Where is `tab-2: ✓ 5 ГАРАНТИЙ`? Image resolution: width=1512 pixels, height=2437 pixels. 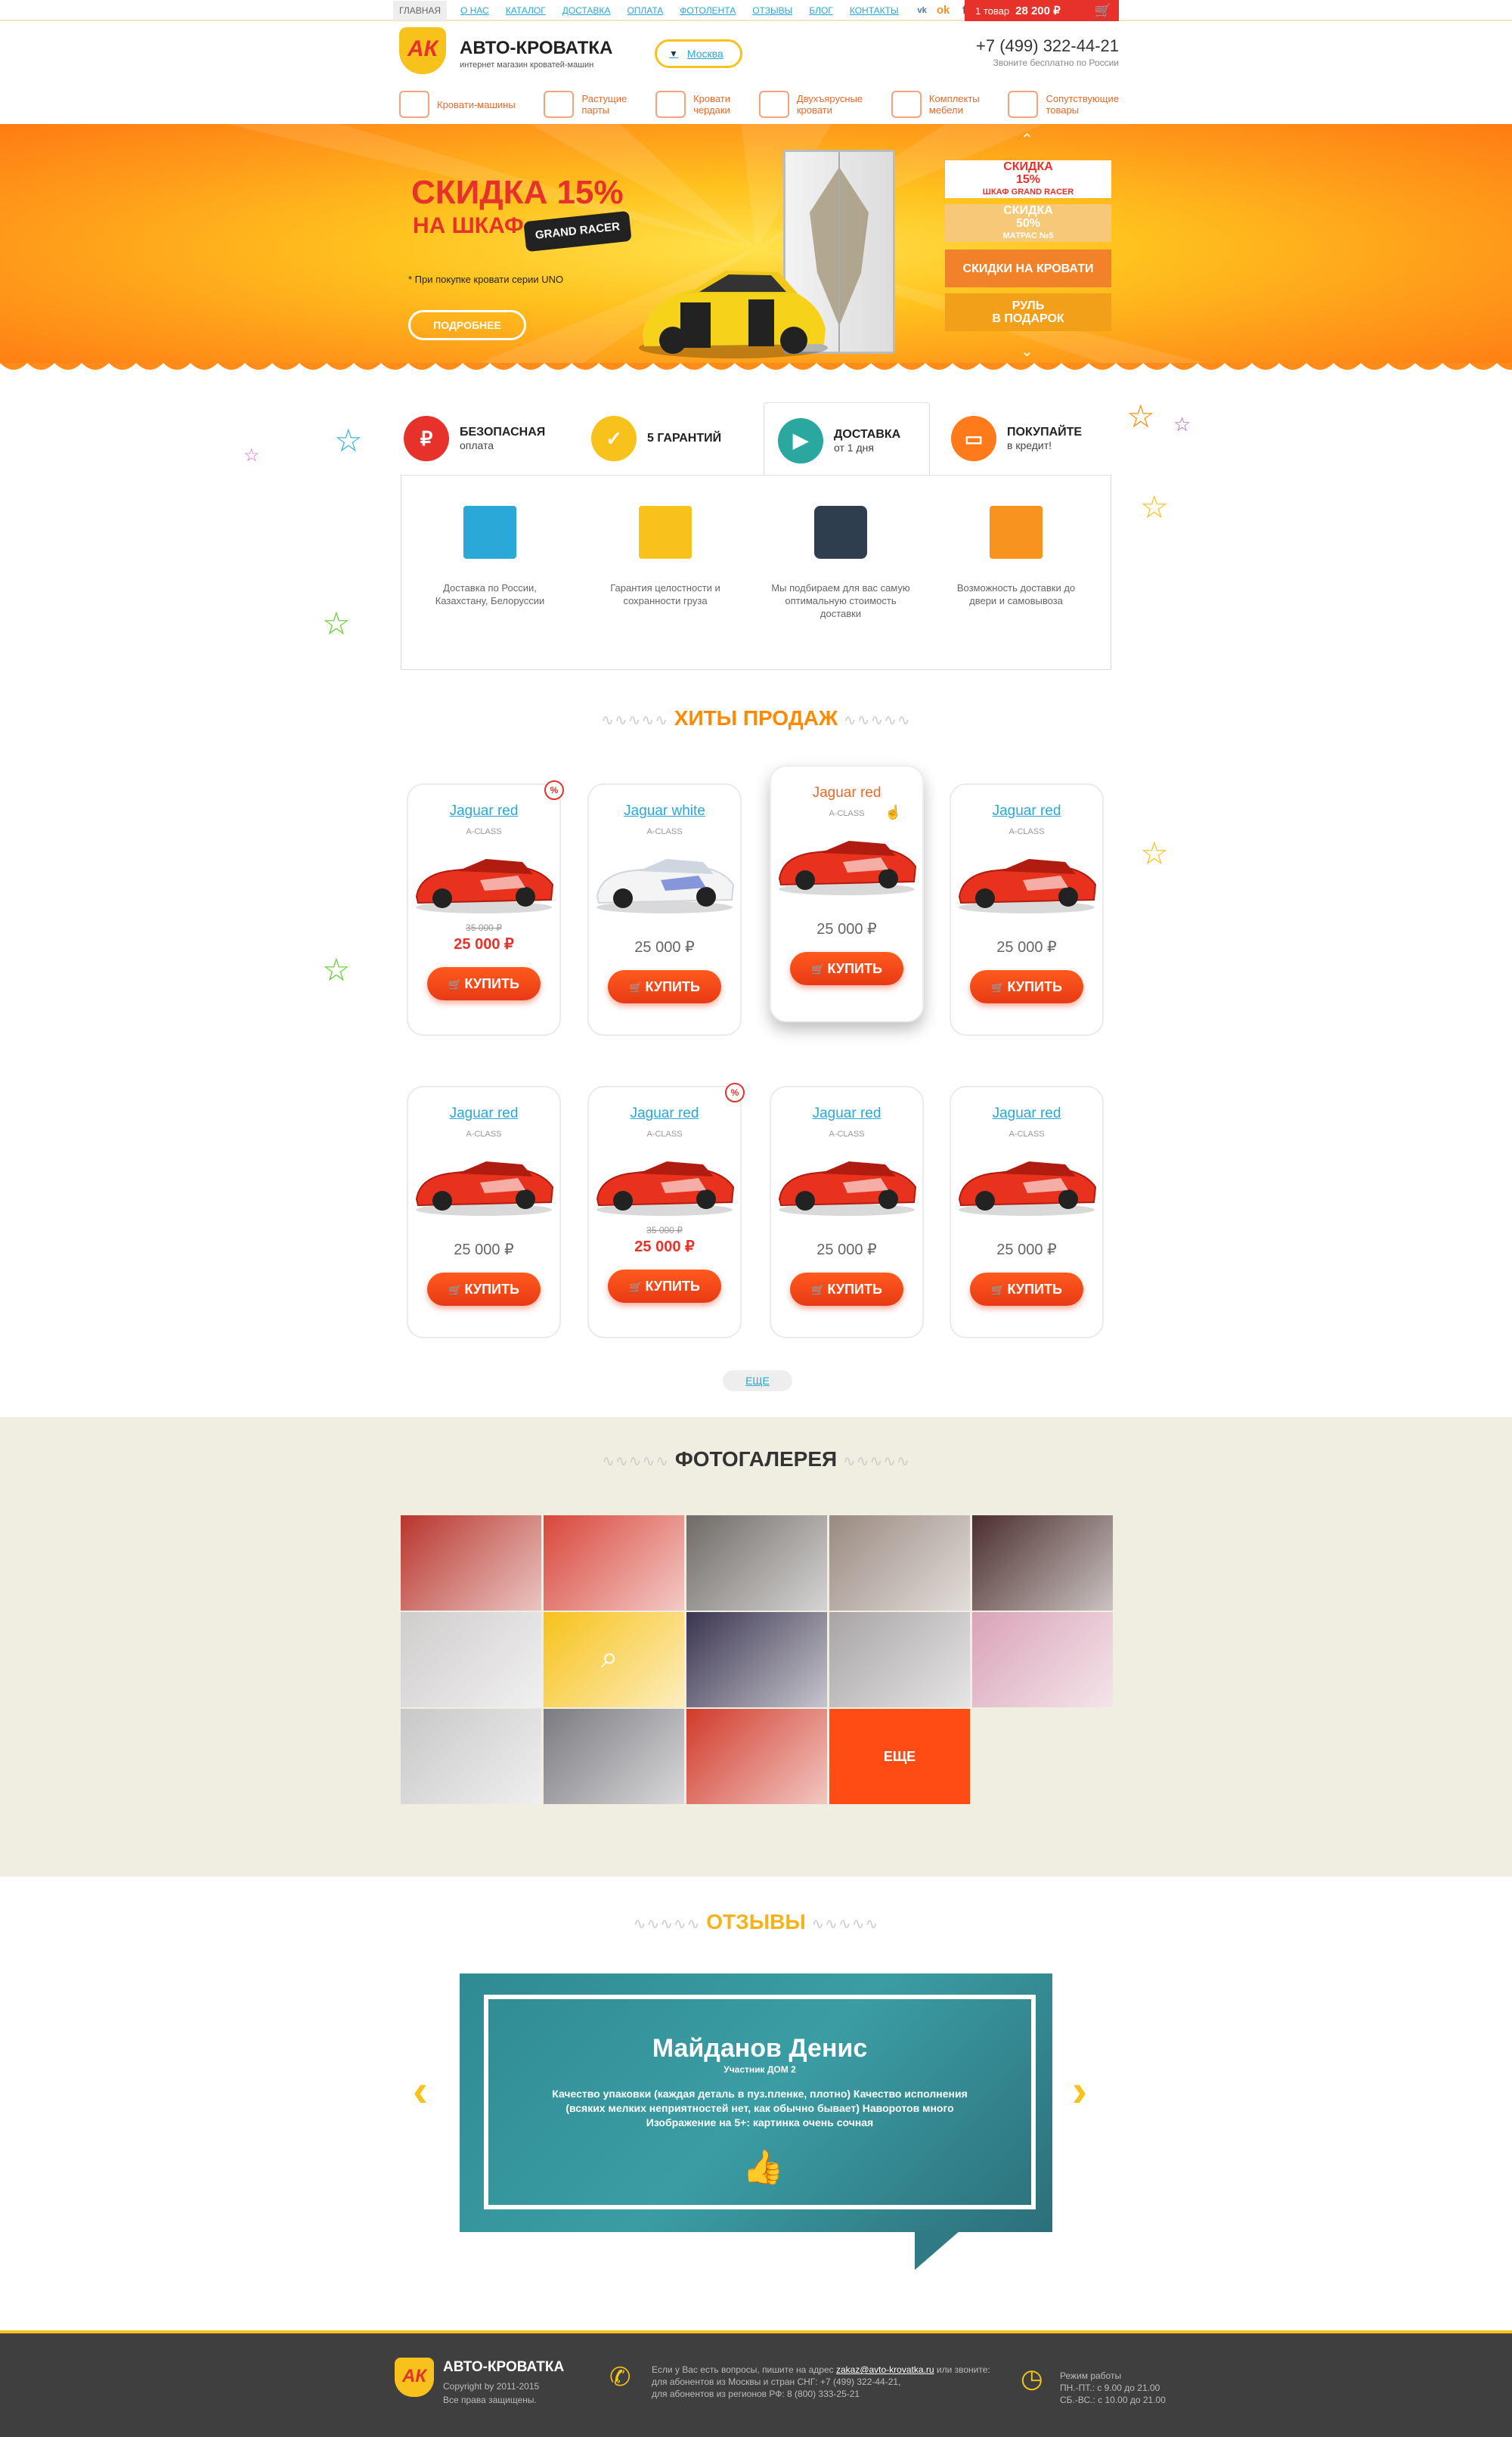
tab-2: ✓ 5 ГАРАНТИЙ is located at coordinates (656, 439).